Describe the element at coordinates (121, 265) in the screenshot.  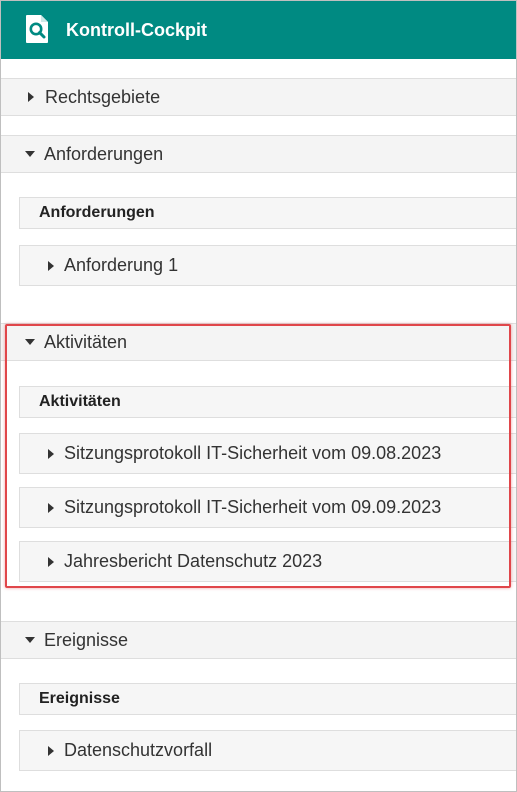
I see `list-item-label: Anforderung 1` at that location.